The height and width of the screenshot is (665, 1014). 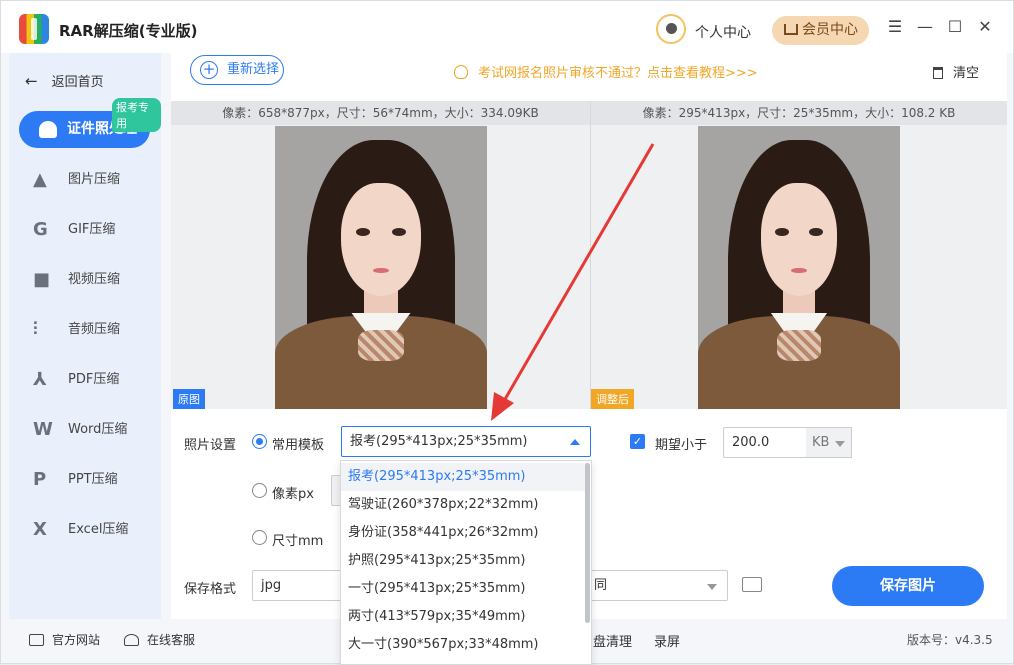 What do you see at coordinates (681, 445) in the screenshot?
I see `expect-label: 期望小于` at bounding box center [681, 445].